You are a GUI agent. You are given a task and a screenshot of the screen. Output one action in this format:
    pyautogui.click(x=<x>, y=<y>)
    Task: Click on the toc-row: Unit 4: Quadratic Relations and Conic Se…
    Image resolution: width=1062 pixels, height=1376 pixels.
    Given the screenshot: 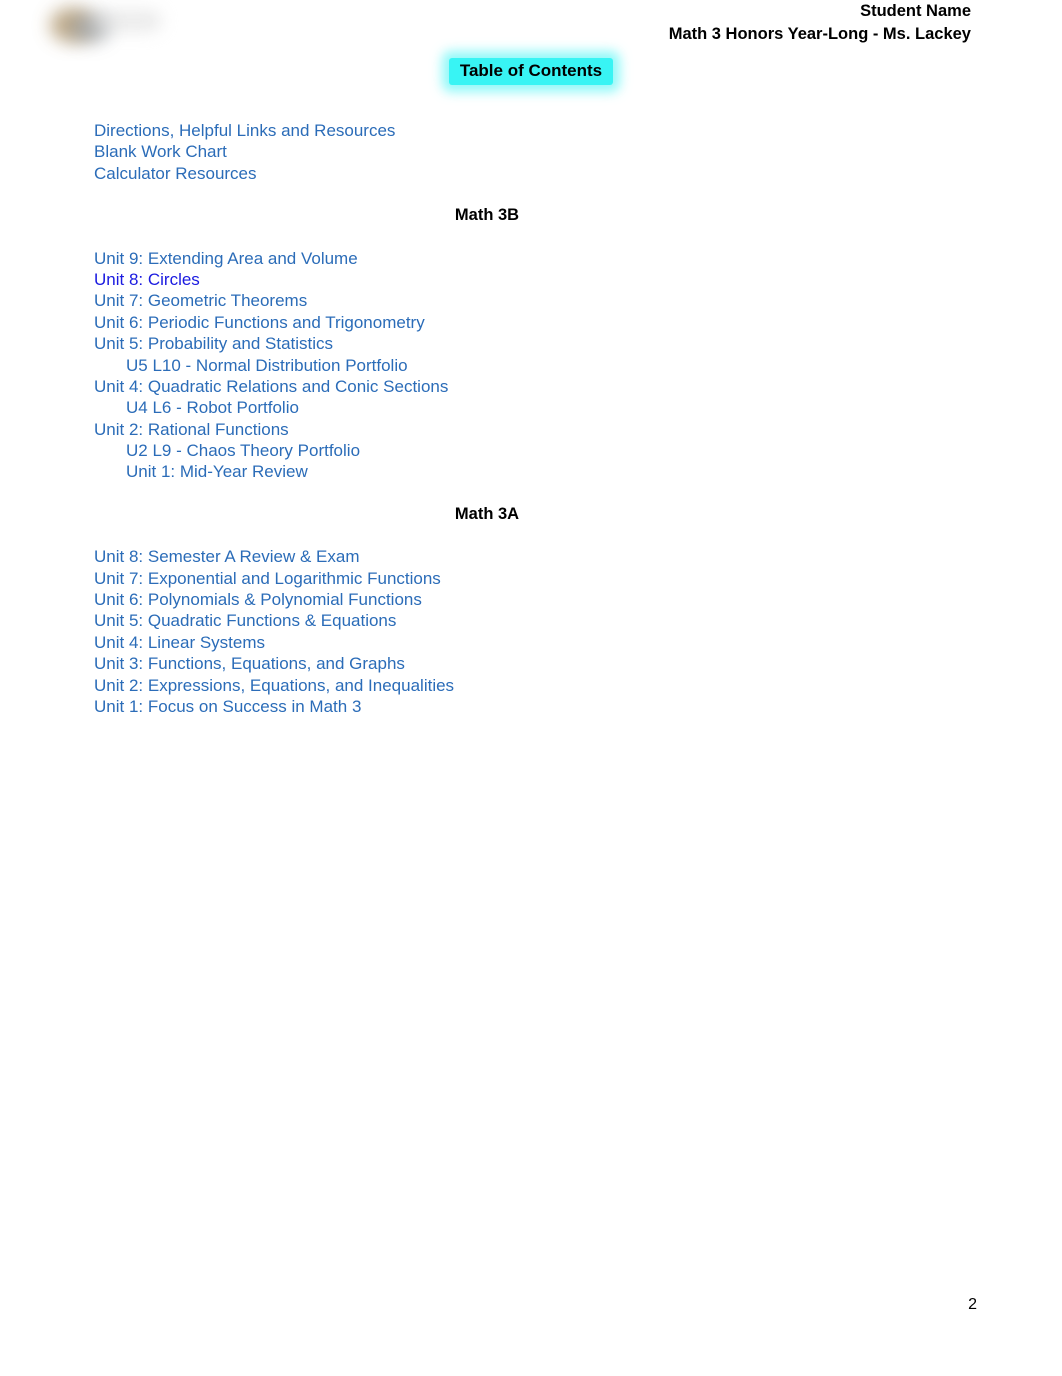 What is the action you would take?
    pyautogui.click(x=534, y=386)
    